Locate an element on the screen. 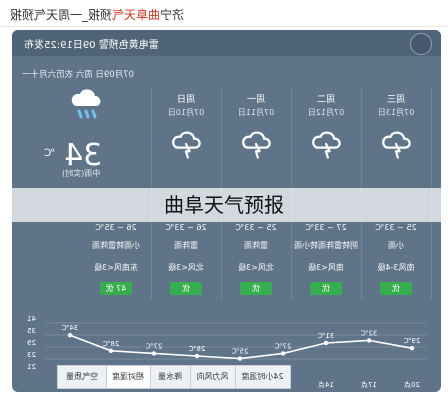 This screenshot has width=448, height=400. tab-wind: 风力风向 is located at coordinates (212, 377).